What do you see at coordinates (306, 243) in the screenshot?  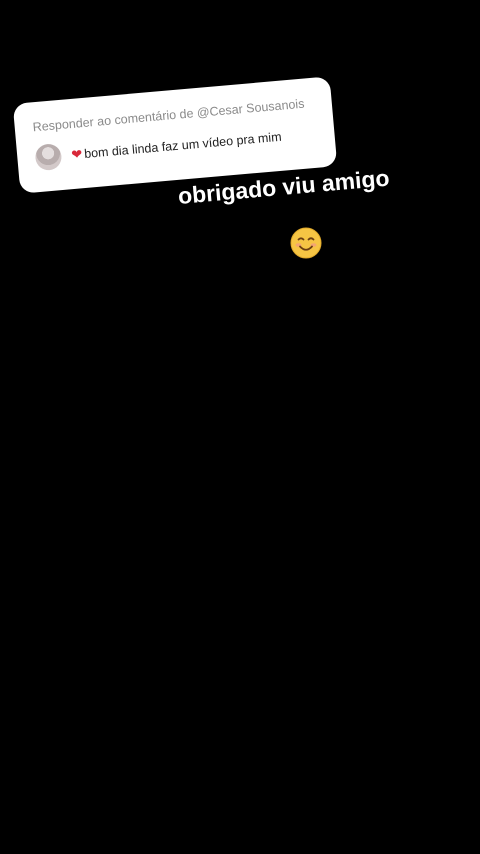 I see `smiling-face-icon` at bounding box center [306, 243].